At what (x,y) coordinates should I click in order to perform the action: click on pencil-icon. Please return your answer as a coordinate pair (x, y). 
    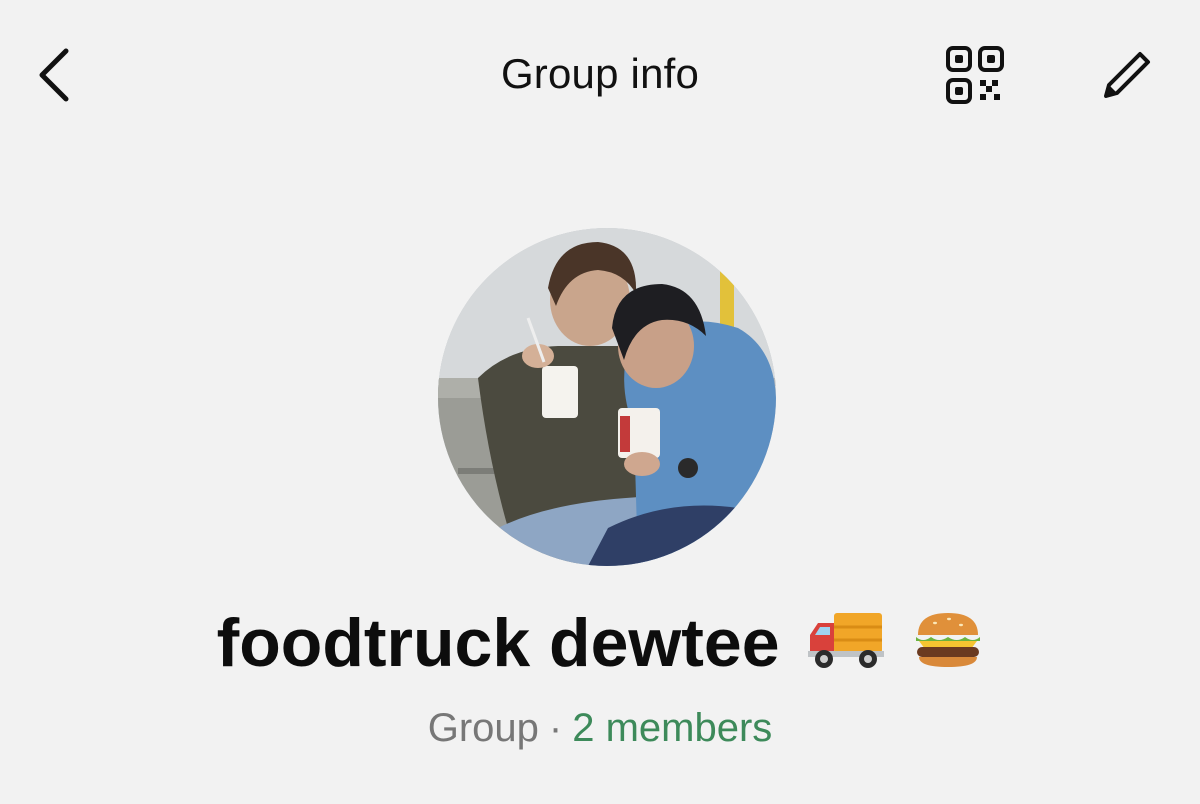
    Looking at the image, I should click on (1127, 75).